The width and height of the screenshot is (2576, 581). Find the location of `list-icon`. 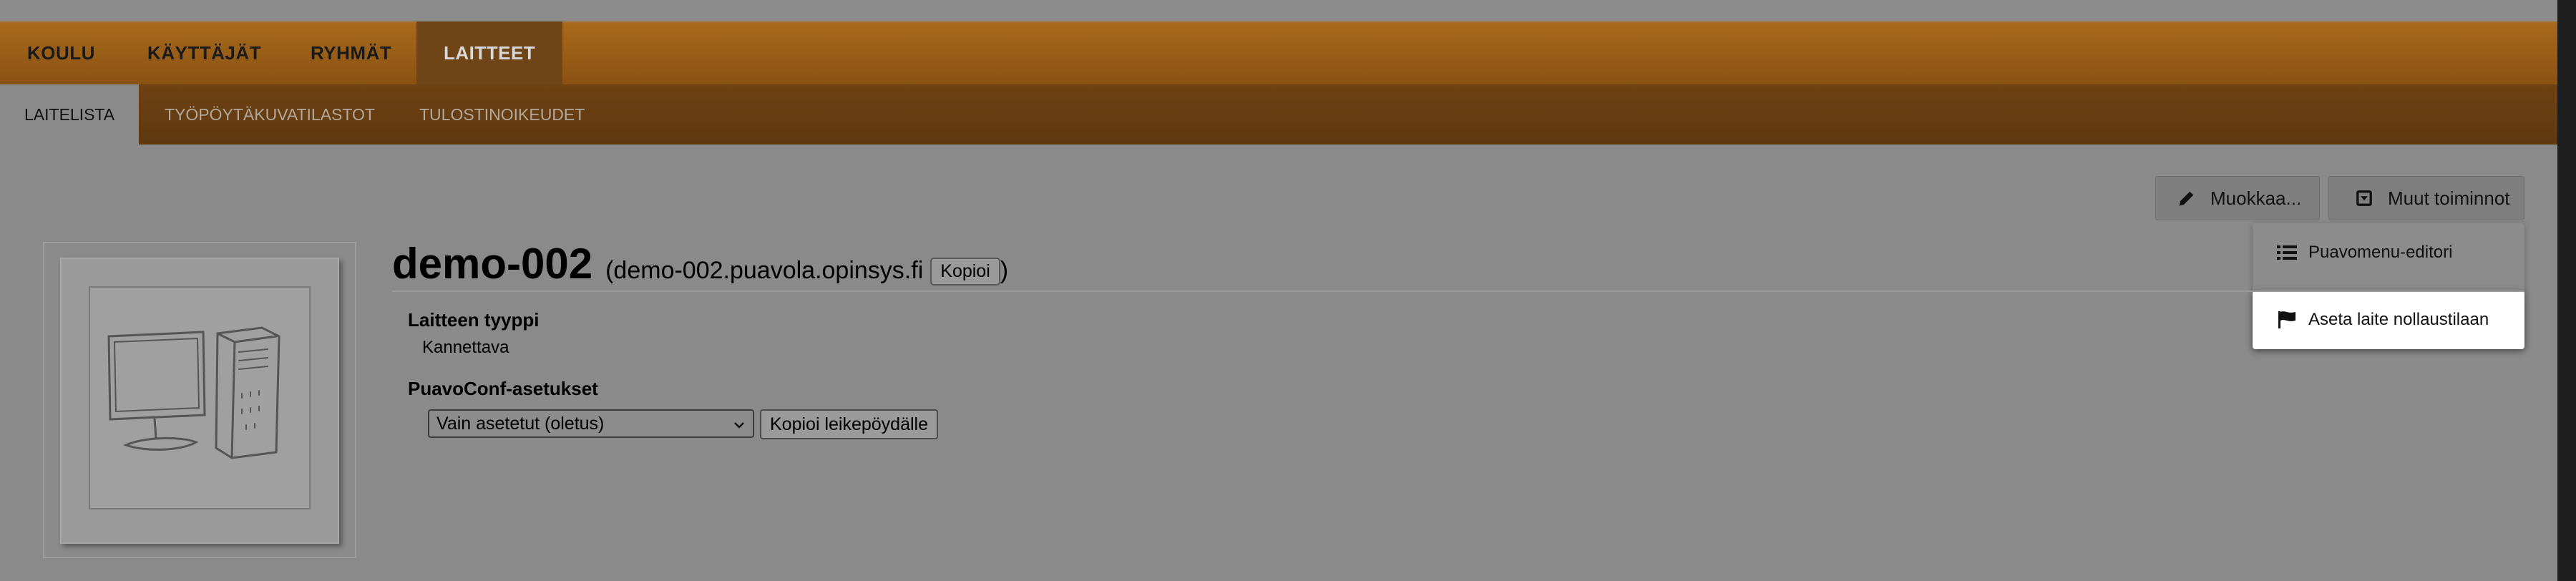

list-icon is located at coordinates (2287, 253).